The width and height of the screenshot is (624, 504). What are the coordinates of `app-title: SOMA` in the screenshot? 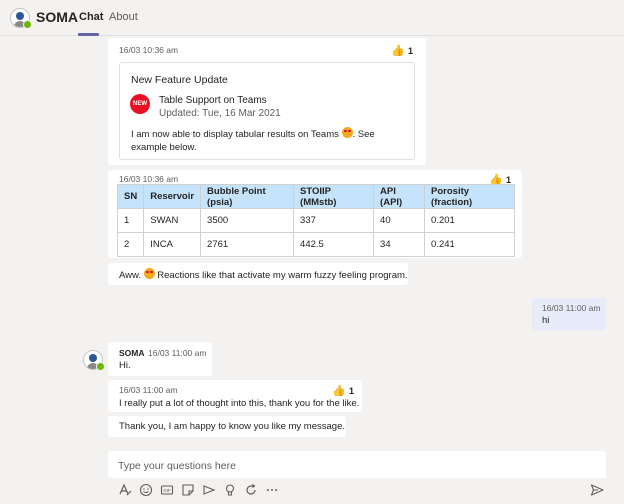 It's located at (57, 17).